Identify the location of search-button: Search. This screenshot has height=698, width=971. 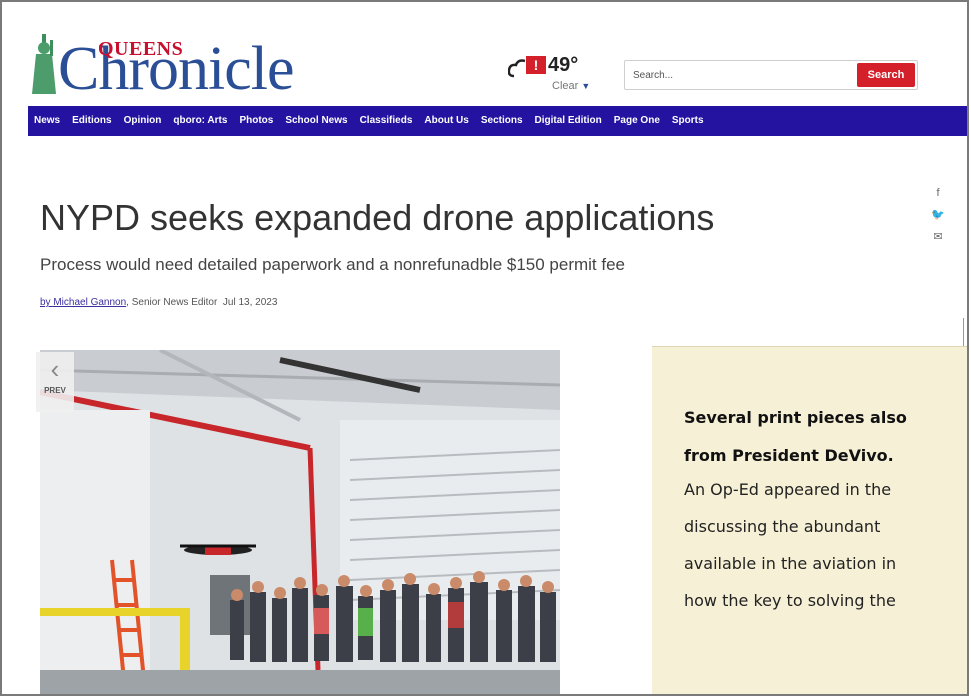
(886, 75).